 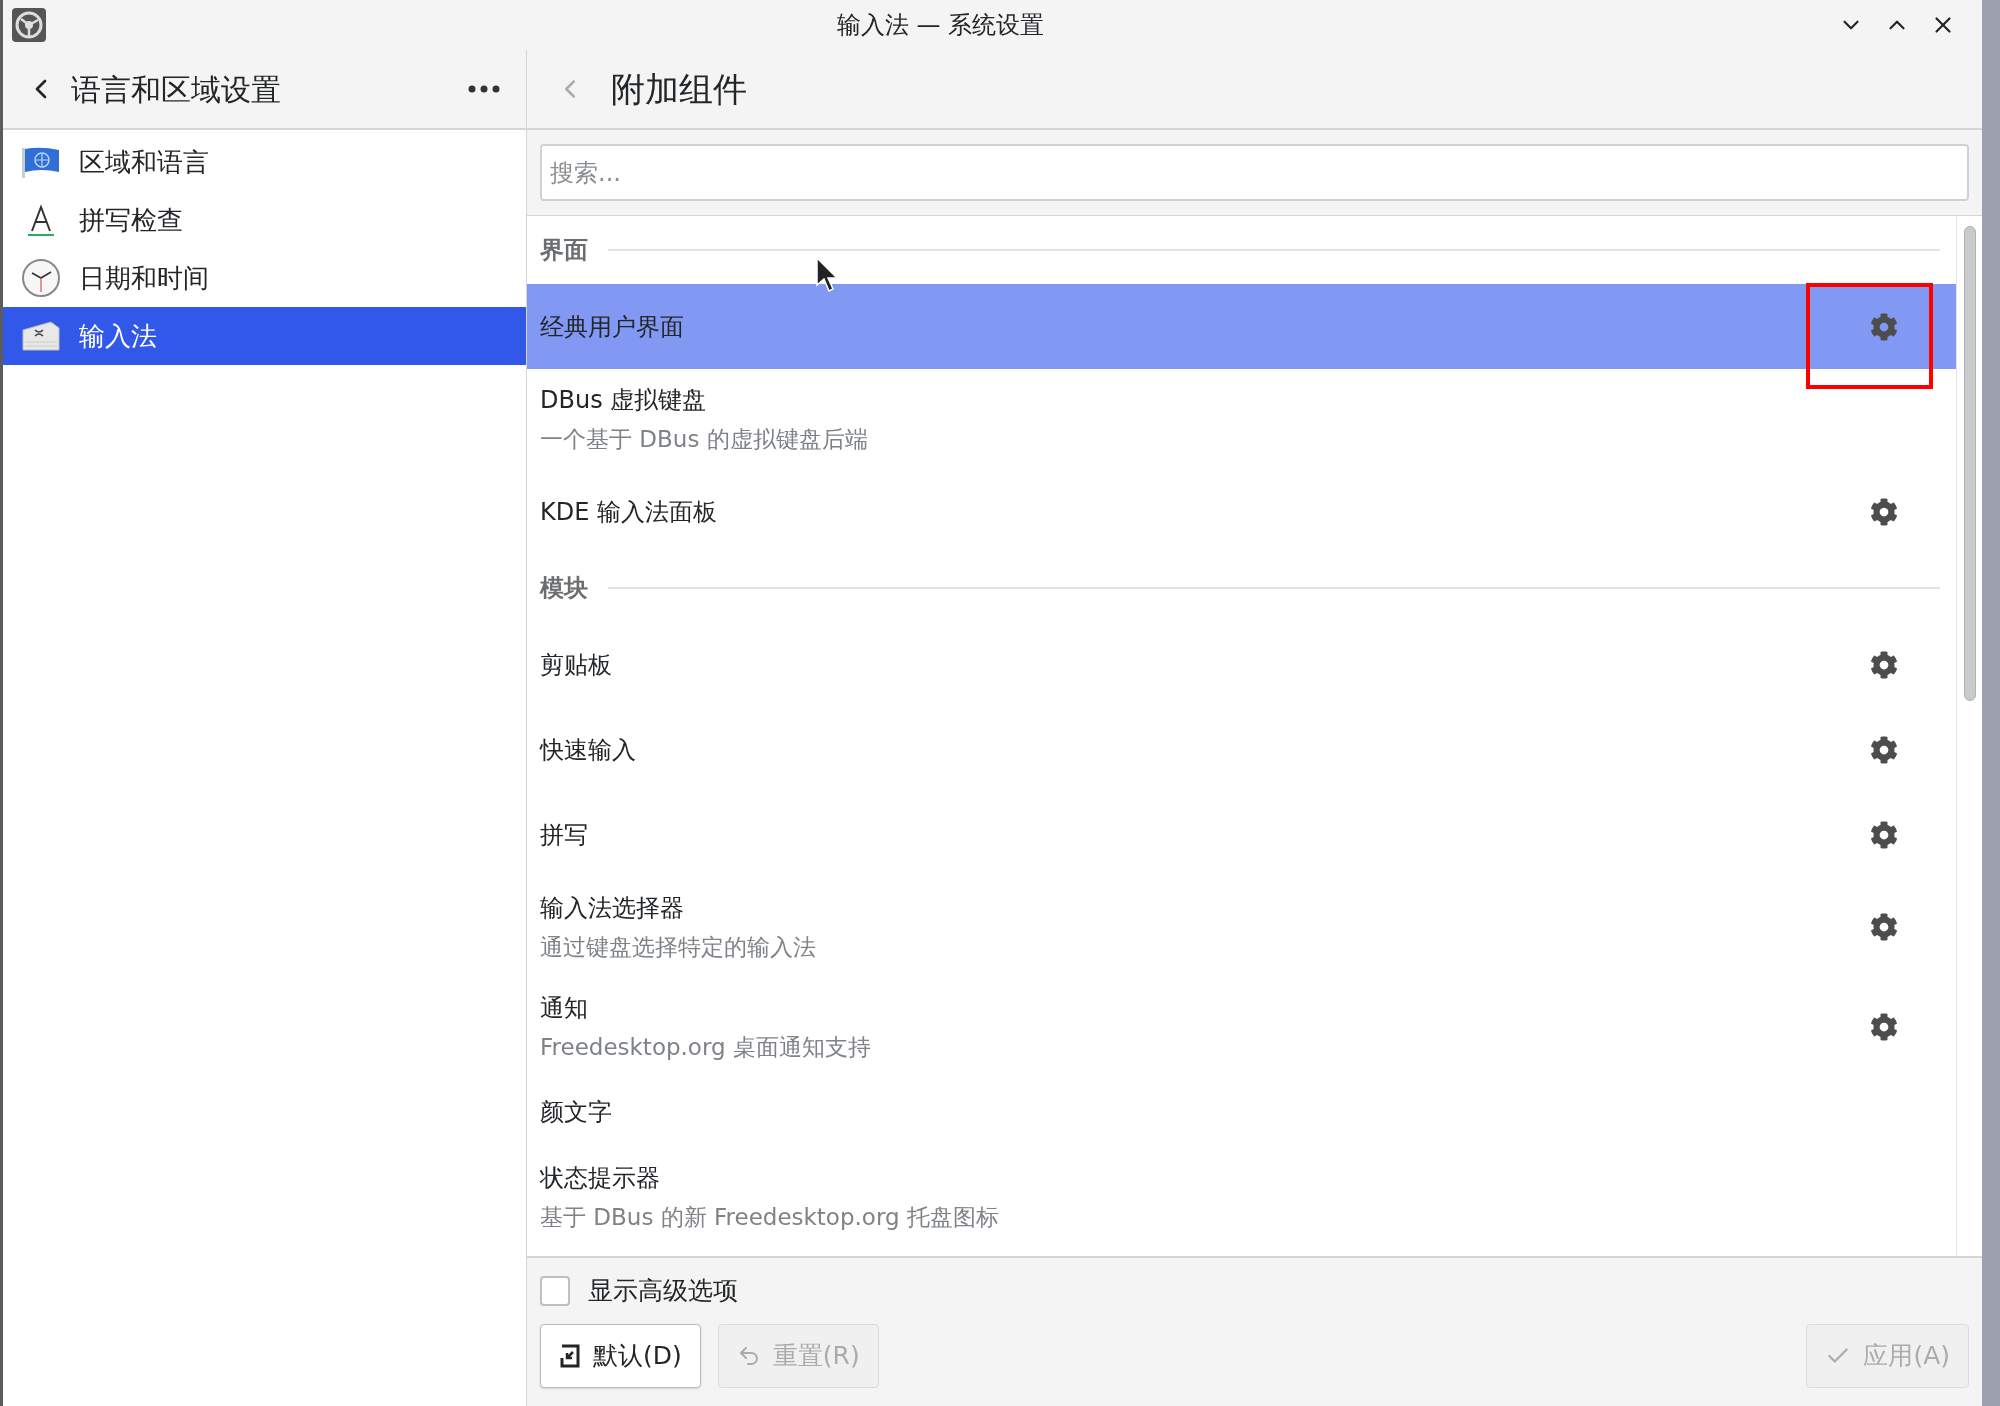 What do you see at coordinates (612, 326) in the screenshot?
I see `addon-name: 经典用户界面` at bounding box center [612, 326].